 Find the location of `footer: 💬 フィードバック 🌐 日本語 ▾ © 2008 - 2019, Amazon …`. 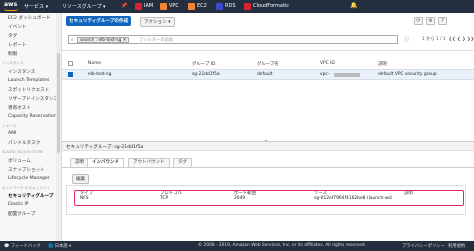

footer: 💬 フィードバック 🌐 日本語 ▾ © 2008 - 2019, Amazon … is located at coordinates (237, 246).